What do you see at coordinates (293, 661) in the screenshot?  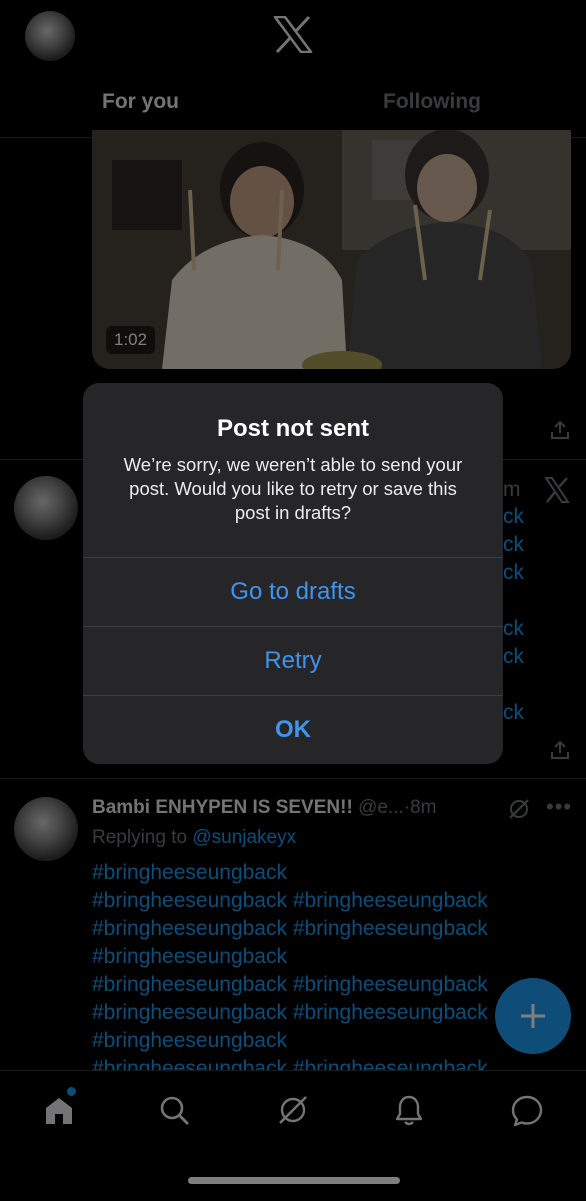 I see `retry-button: Retry` at bounding box center [293, 661].